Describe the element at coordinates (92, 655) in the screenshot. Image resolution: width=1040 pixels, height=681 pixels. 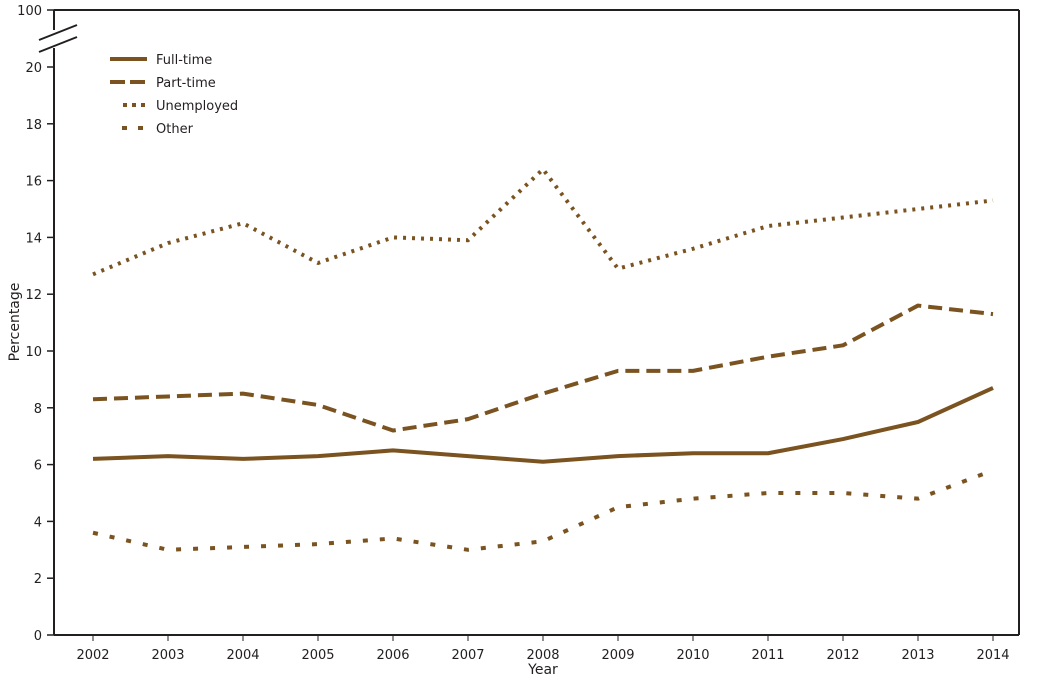
I see `x-tick-label: 2002` at that location.